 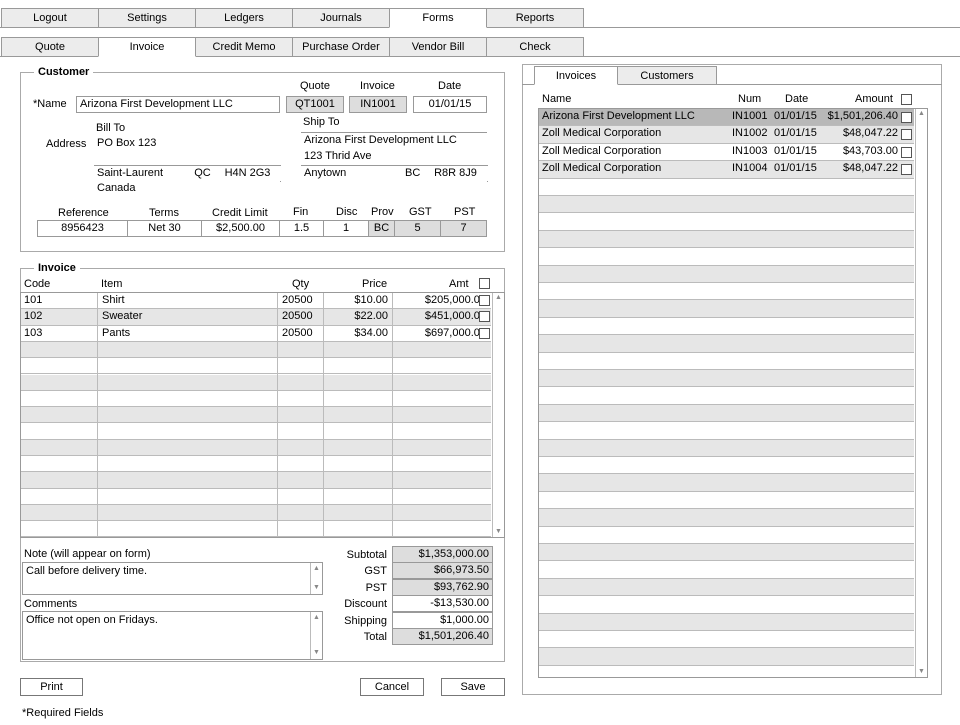 I want to click on panel-tab-customers: Customers, so click(x=667, y=75).